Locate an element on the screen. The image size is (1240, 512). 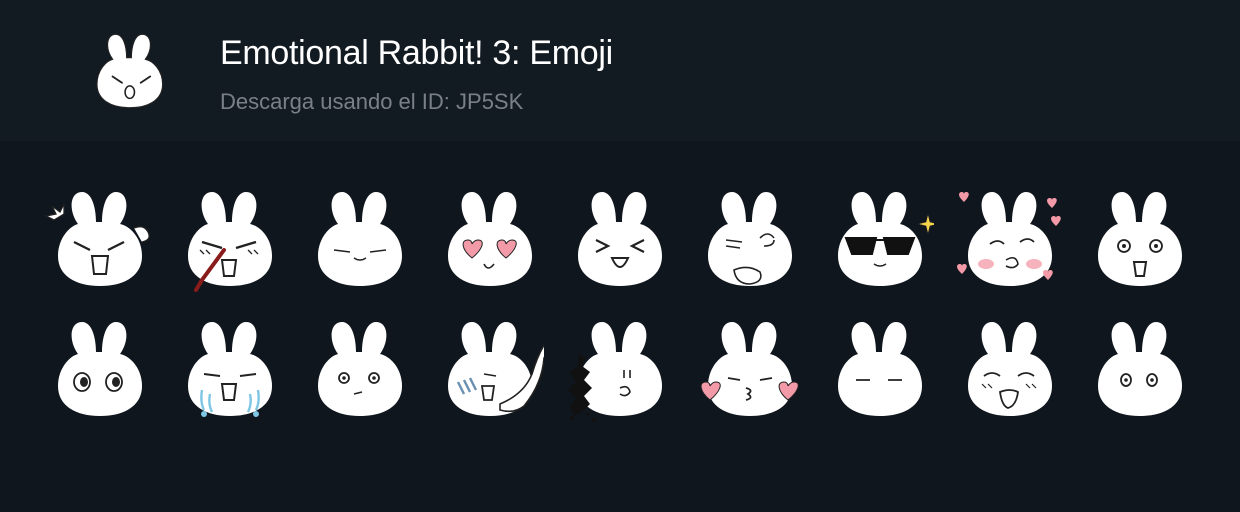
sticker-plain is located at coordinates (1139, 369).